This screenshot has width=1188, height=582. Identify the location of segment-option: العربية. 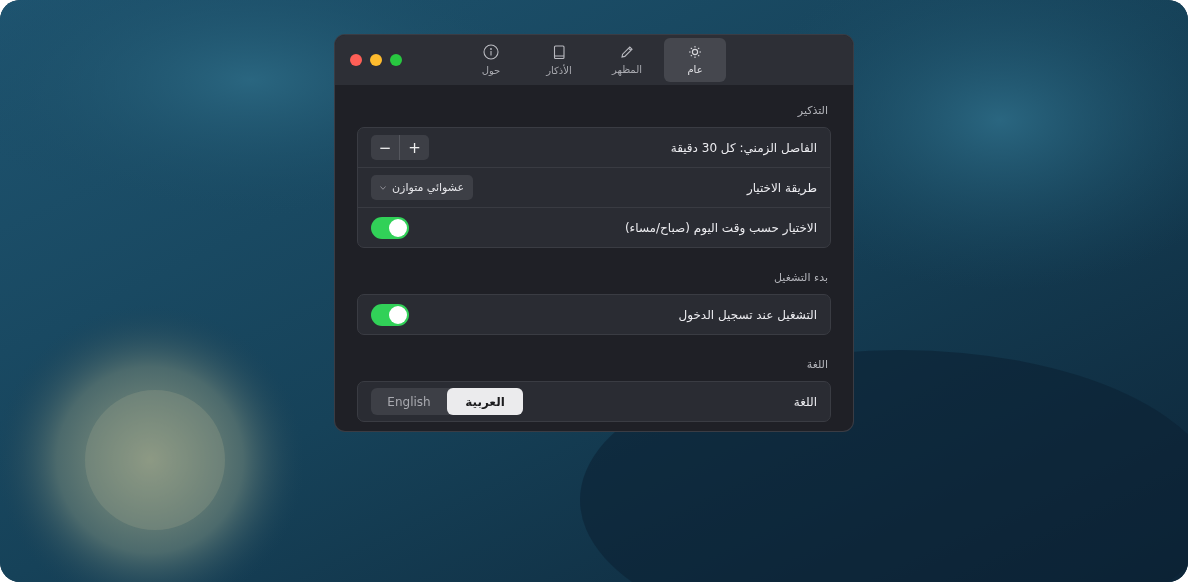
(485, 401).